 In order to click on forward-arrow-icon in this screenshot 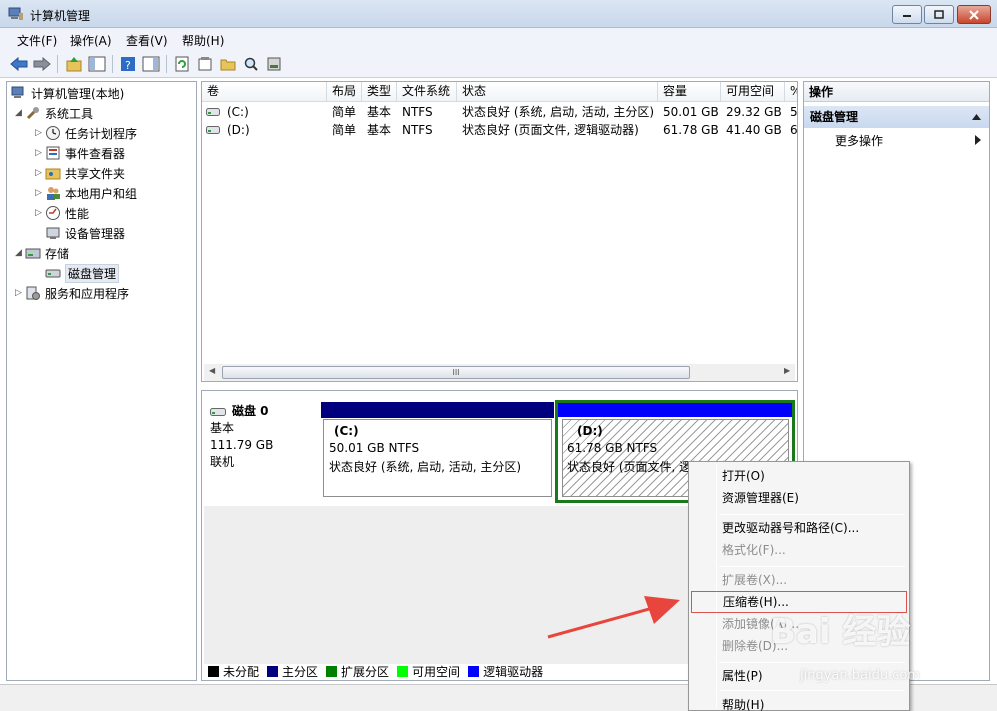, I will do `click(42, 64)`.